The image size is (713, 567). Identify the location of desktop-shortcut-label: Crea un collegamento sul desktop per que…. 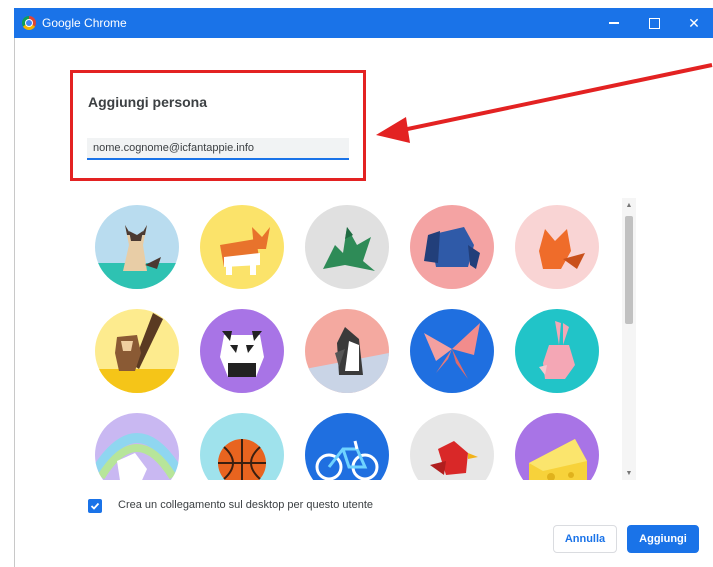
(245, 505).